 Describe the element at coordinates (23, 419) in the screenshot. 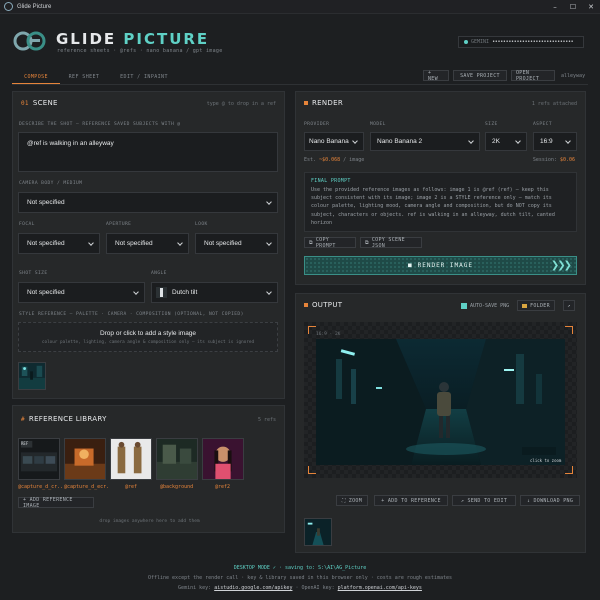

I see `library-number: #` at that location.